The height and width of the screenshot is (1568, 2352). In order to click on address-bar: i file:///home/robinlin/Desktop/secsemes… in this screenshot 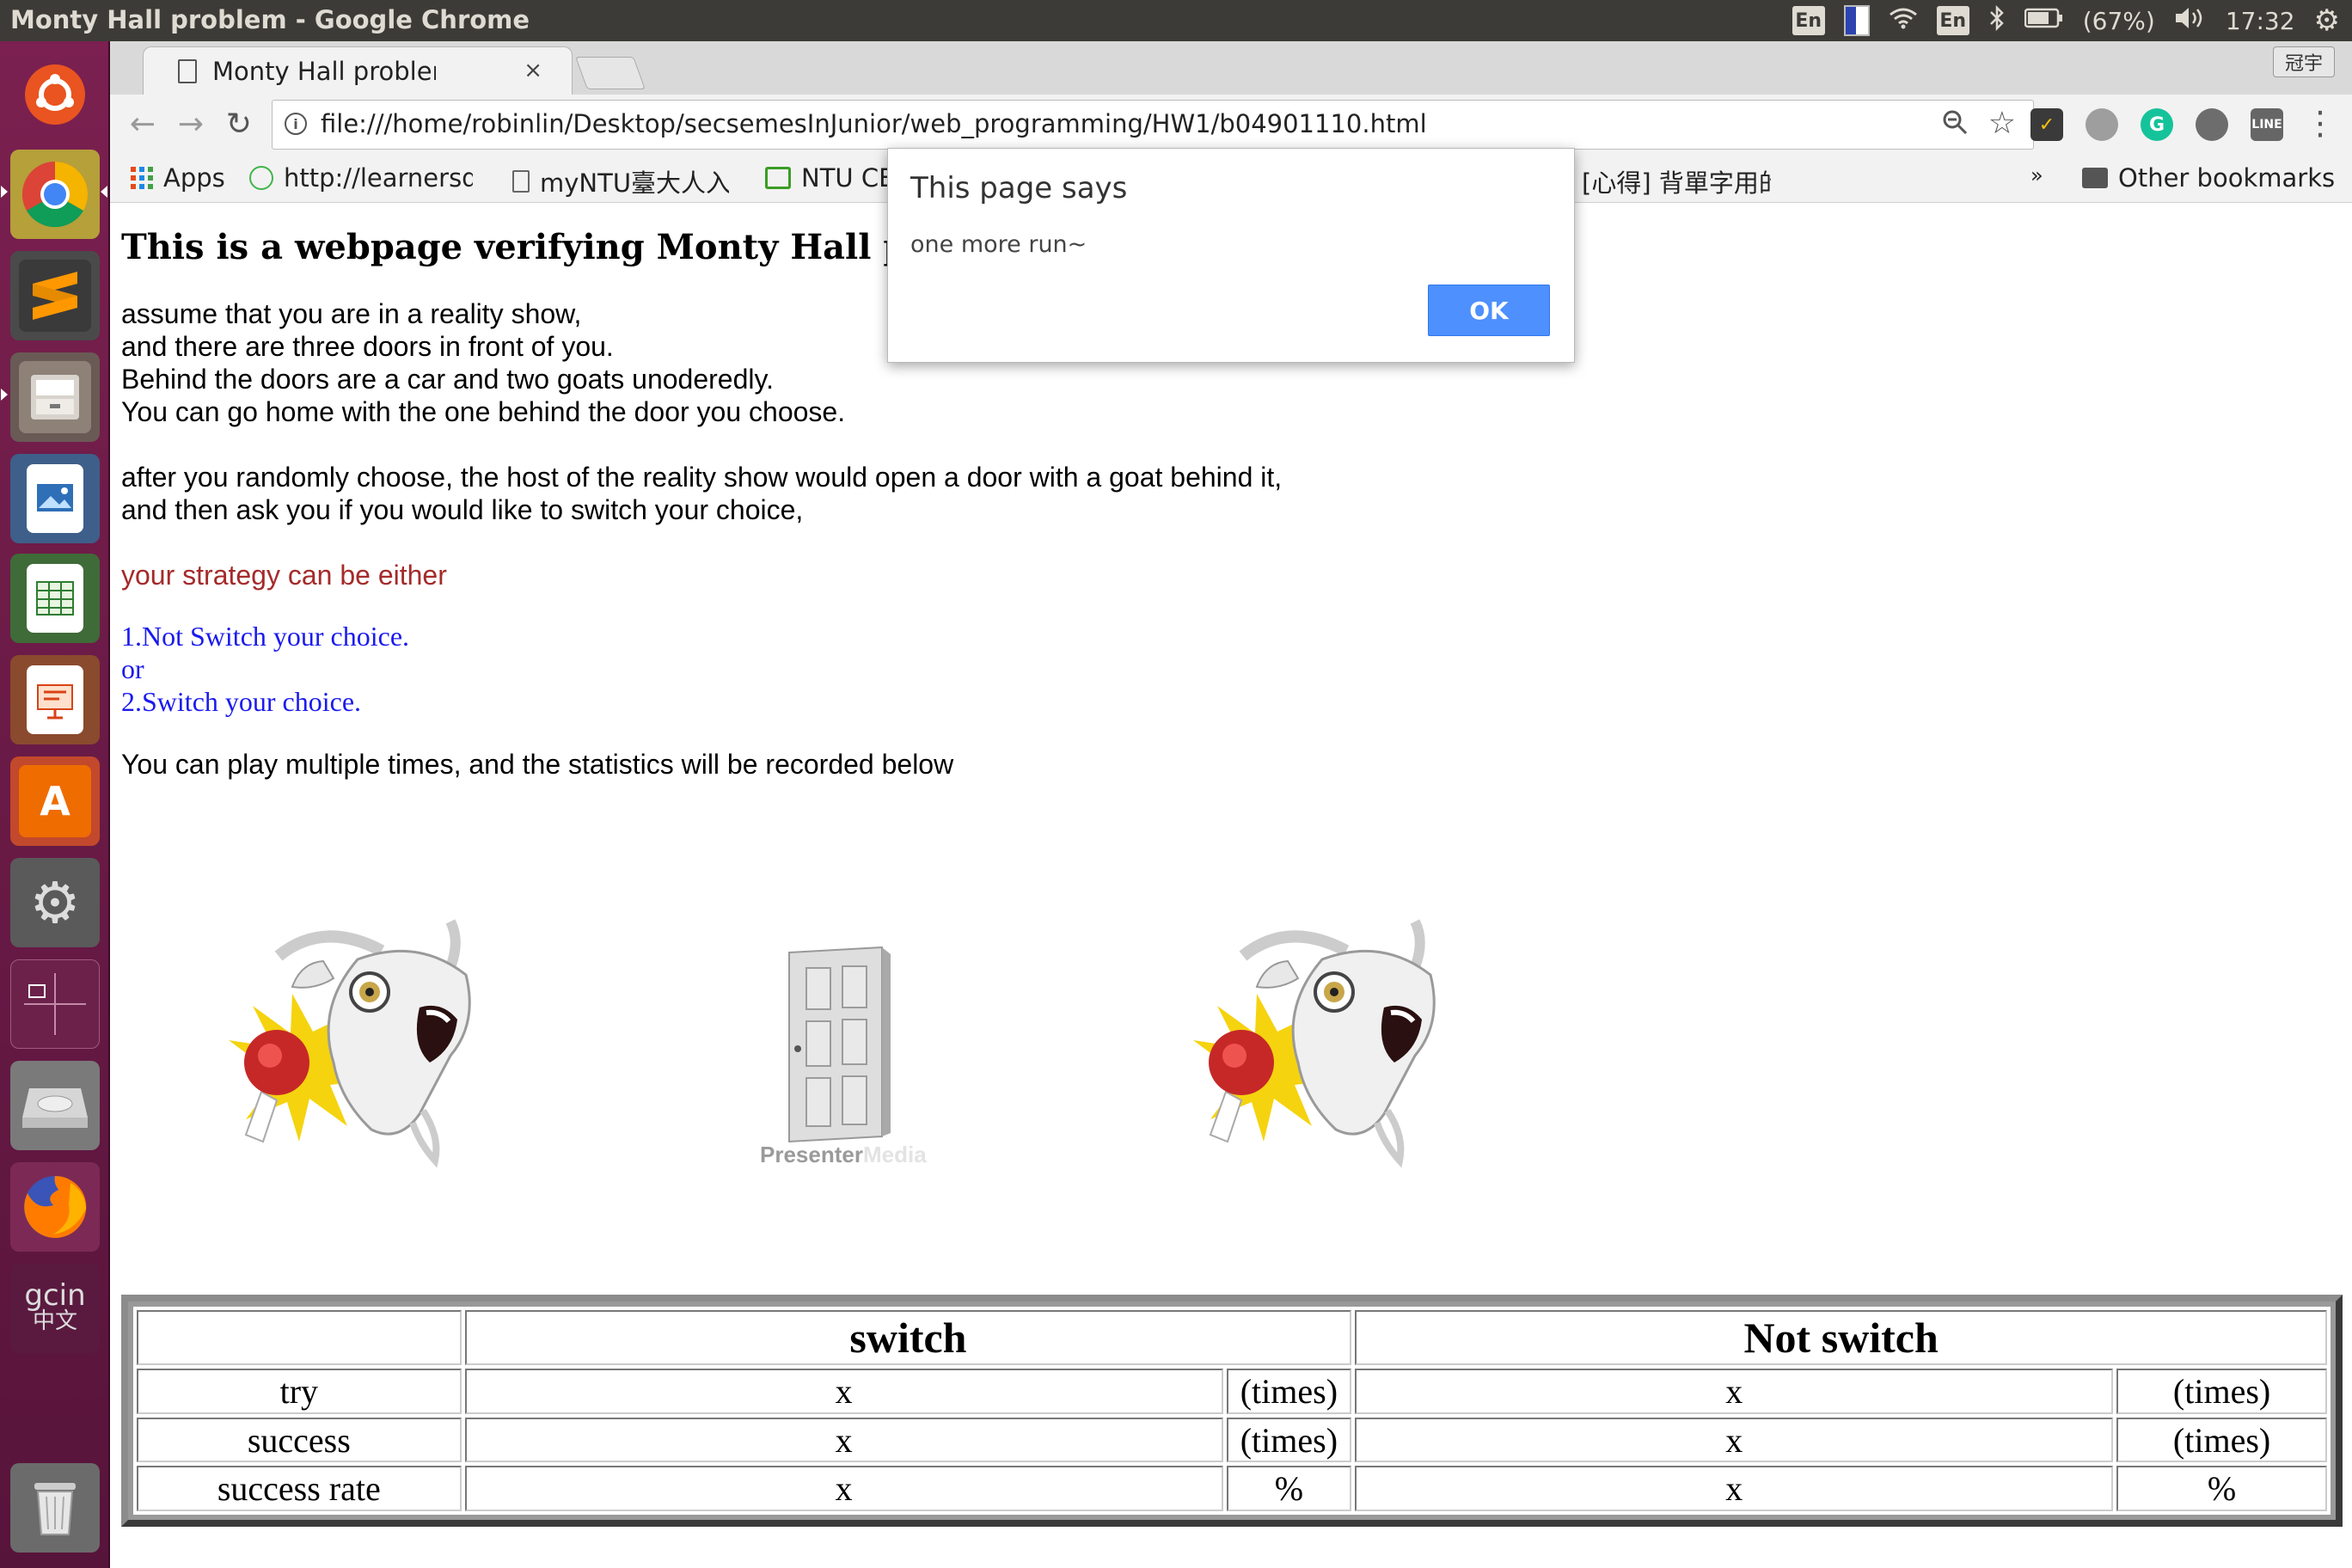, I will do `click(1153, 125)`.